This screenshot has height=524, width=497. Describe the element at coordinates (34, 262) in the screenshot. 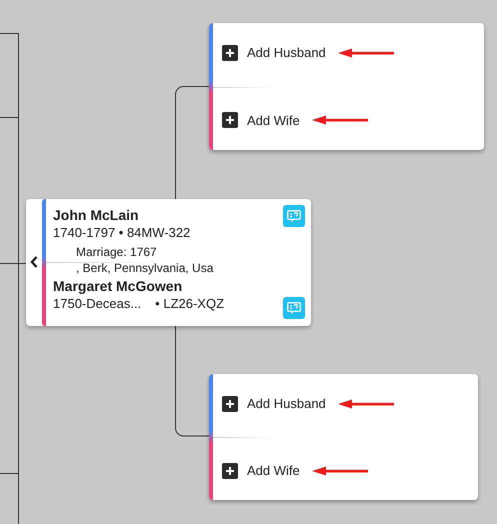

I see `chevron-left-icon` at that location.